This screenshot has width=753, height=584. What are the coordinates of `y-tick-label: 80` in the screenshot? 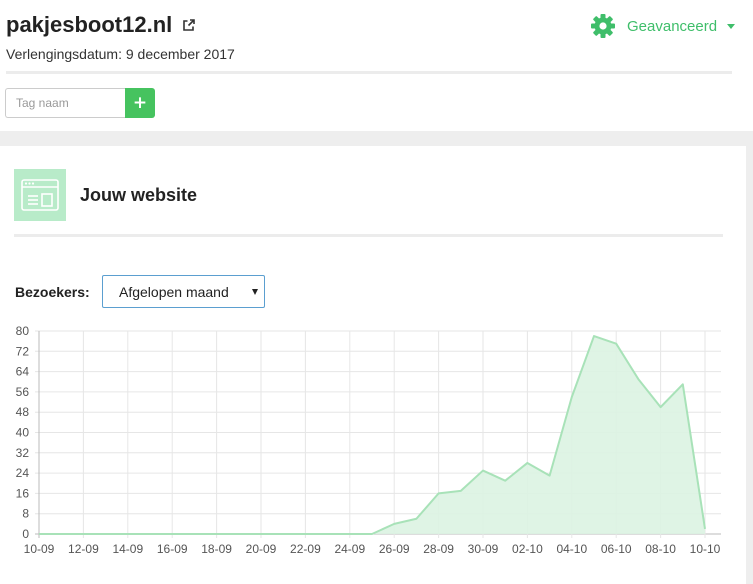 It's located at (23, 331).